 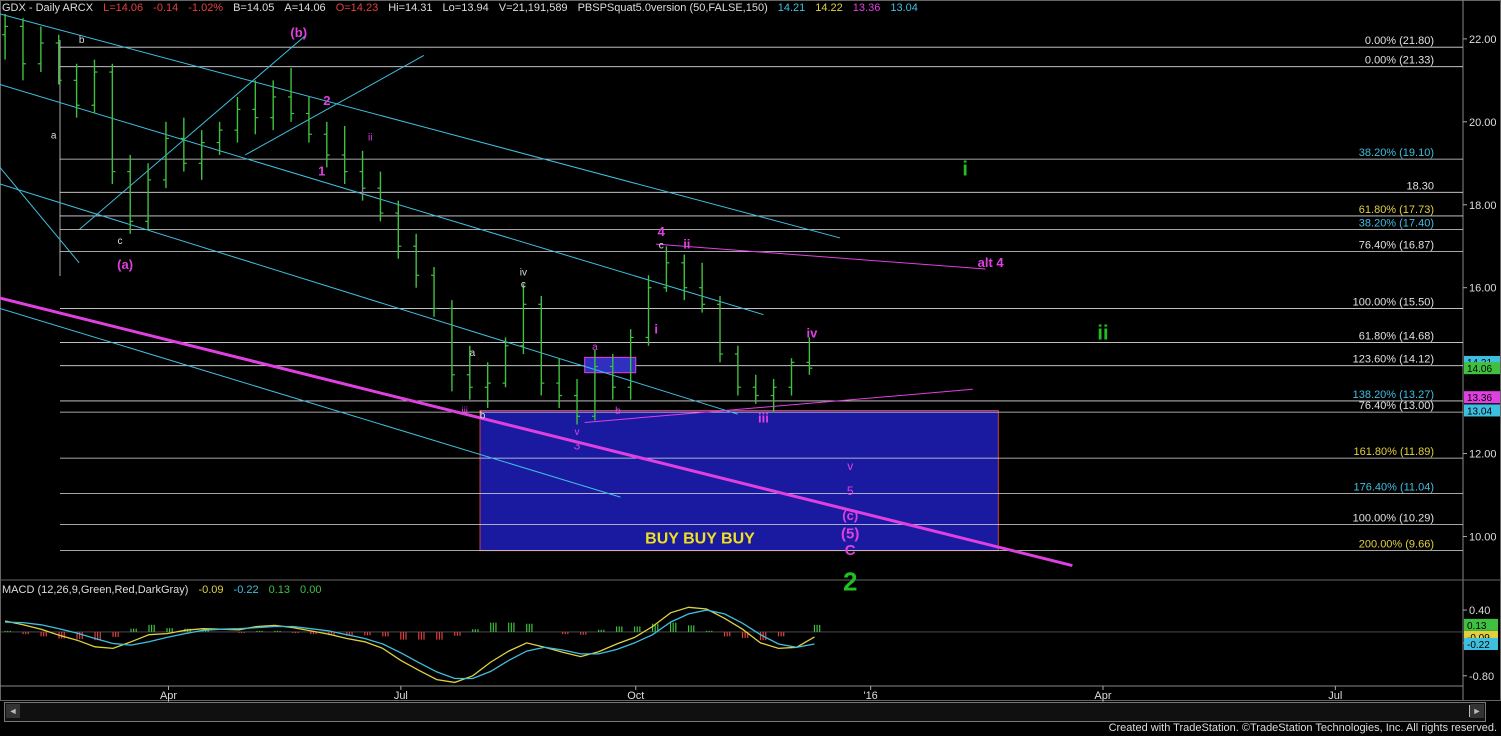 I want to click on buy-label: BUY BUY BUY, so click(x=700, y=539).